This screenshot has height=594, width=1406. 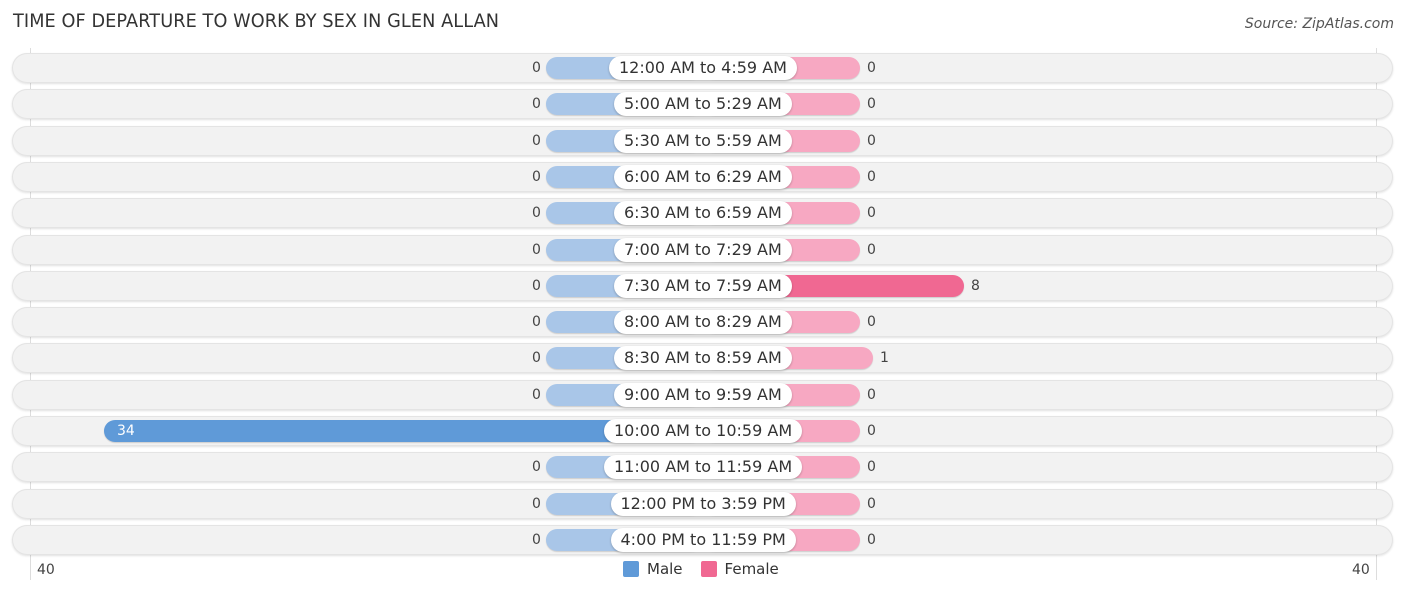 What do you see at coordinates (703, 322) in the screenshot?
I see `category-label: 8:00 AM to 8:29 AM` at bounding box center [703, 322].